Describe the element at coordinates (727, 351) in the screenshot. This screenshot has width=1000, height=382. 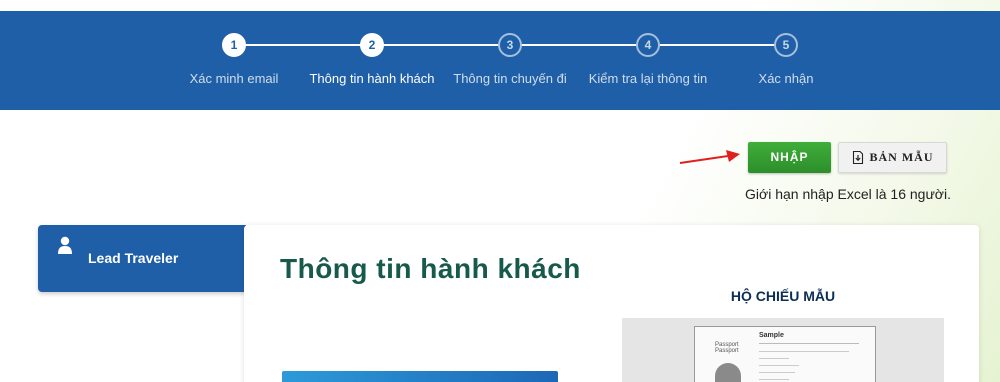
I see `passport-line: Passport` at that location.